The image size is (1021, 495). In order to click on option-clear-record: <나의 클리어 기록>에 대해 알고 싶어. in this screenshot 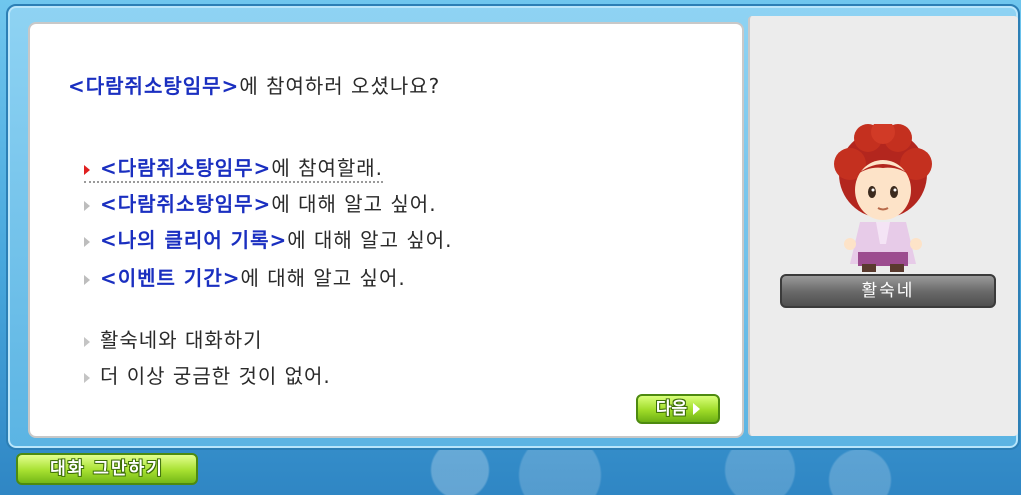, I will do `click(268, 238)`.